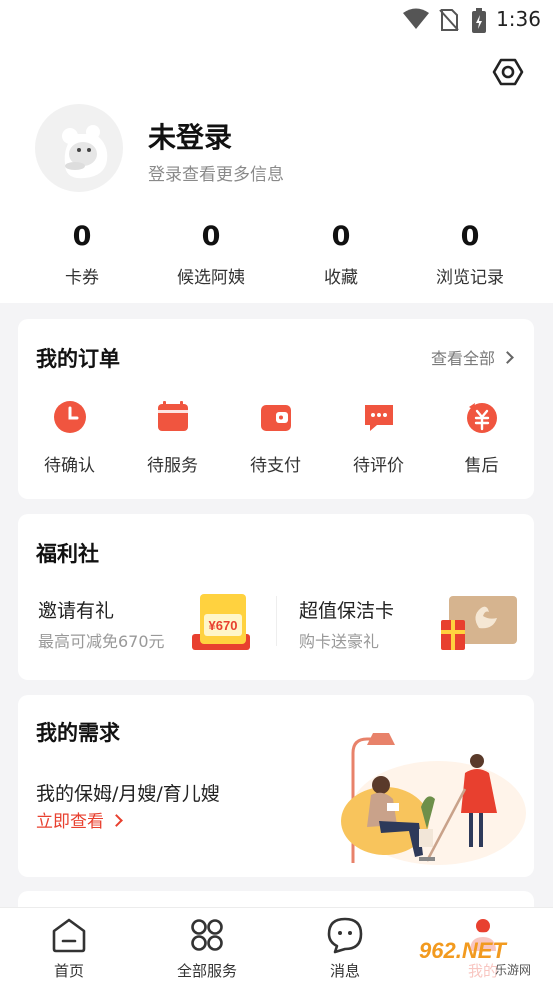 This screenshot has width=553, height=984. I want to click on tab-label: 首页, so click(68, 971).